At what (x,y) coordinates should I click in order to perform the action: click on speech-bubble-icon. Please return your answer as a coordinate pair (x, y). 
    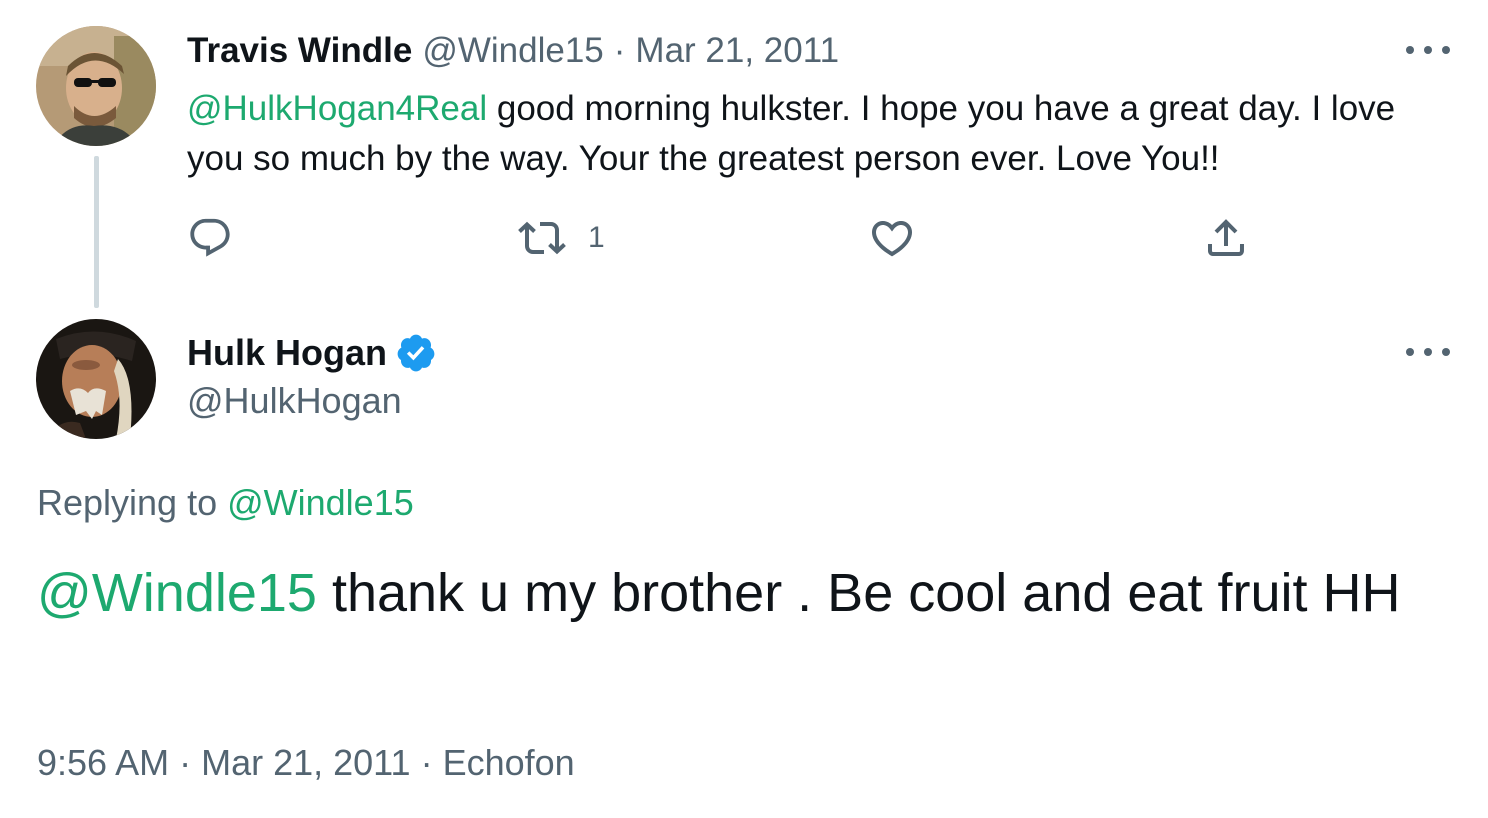
    Looking at the image, I should click on (210, 237).